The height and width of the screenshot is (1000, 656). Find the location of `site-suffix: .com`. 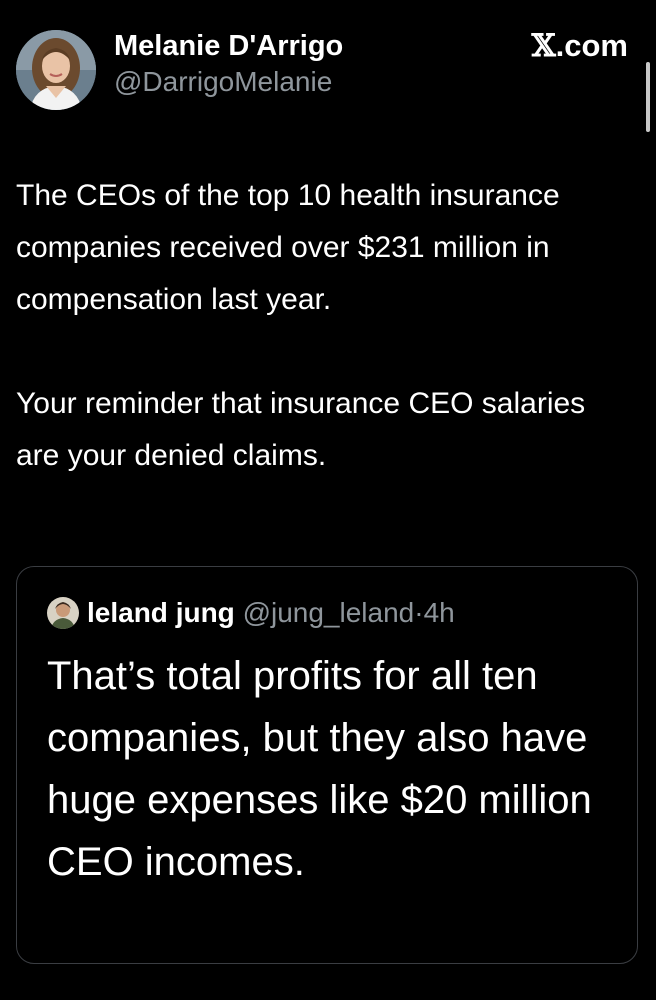

site-suffix: .com is located at coordinates (591, 45).